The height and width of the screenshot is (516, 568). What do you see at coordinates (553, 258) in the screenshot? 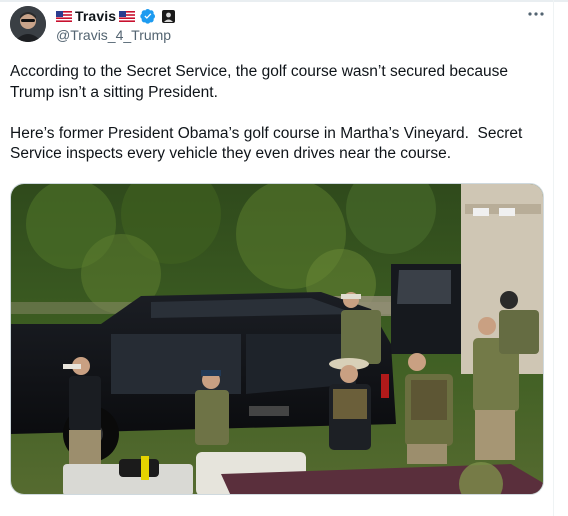
I see `right-divider` at bounding box center [553, 258].